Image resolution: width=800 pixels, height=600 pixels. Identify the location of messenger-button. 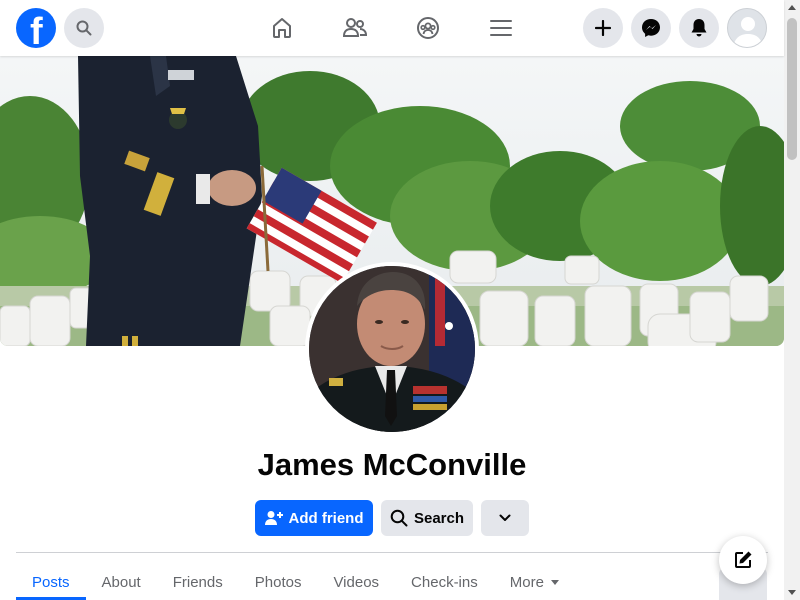
(651, 28).